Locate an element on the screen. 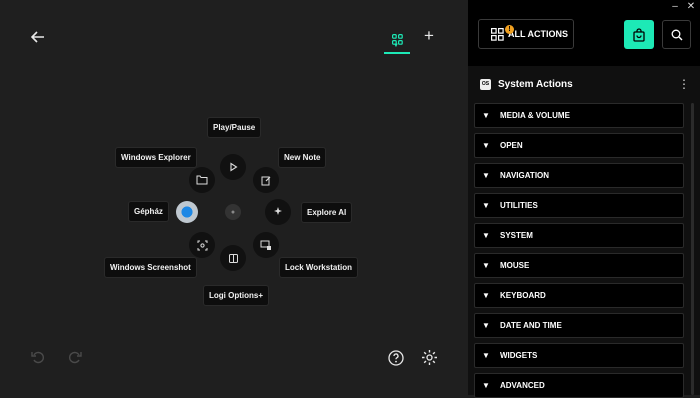 The image size is (700, 398). play-icon is located at coordinates (233, 167).